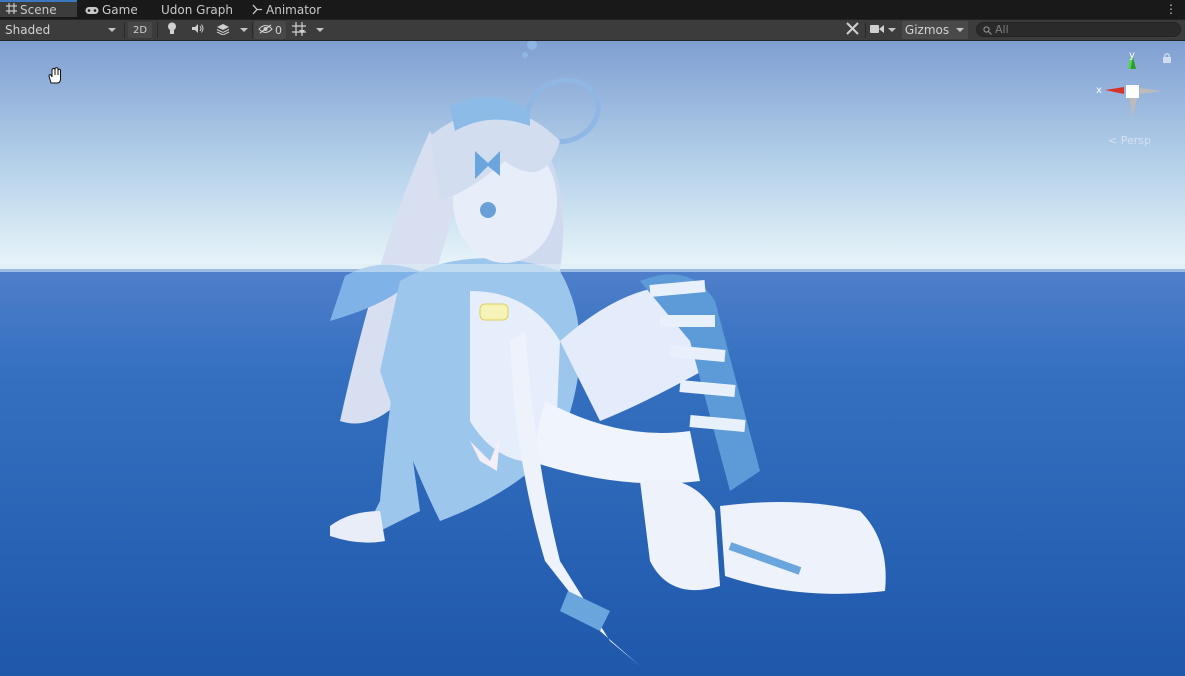 The width and height of the screenshot is (1185, 676). What do you see at coordinates (1078, 29) in the screenshot?
I see `hierarchy-search-input: All` at bounding box center [1078, 29].